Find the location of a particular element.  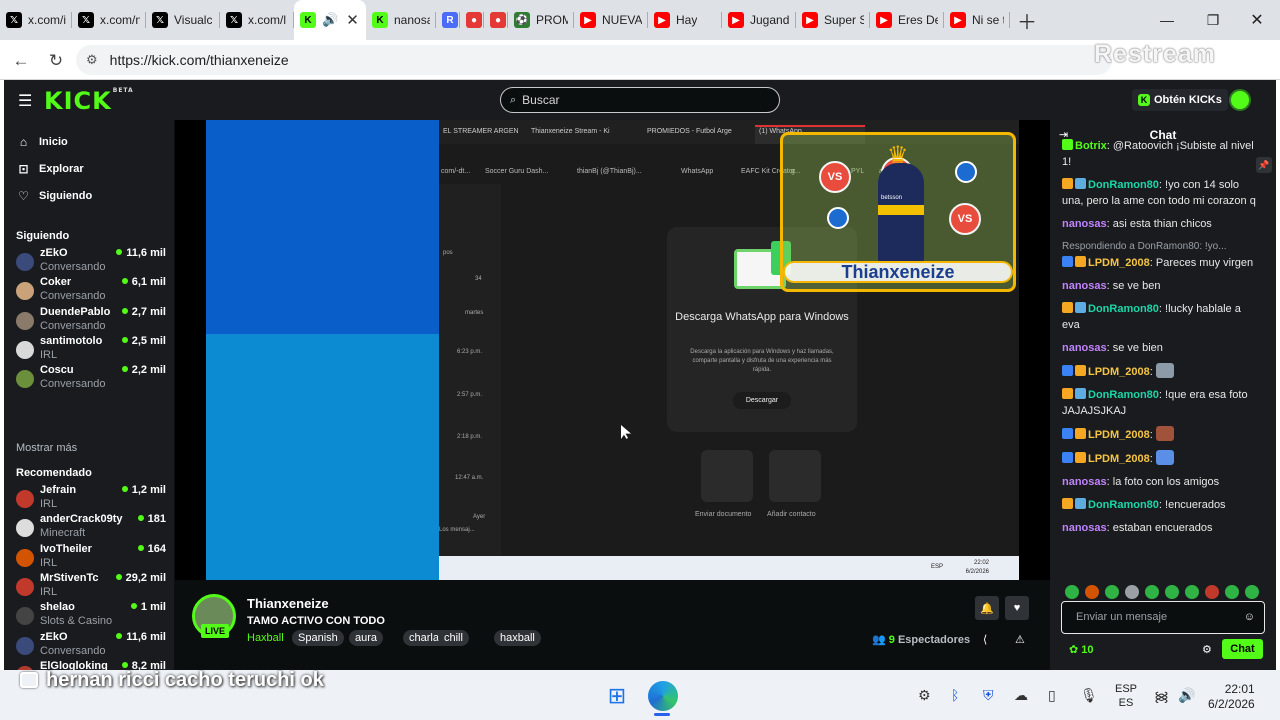

browser-tab: ▶ NUEVA is located at coordinates (611, 20).